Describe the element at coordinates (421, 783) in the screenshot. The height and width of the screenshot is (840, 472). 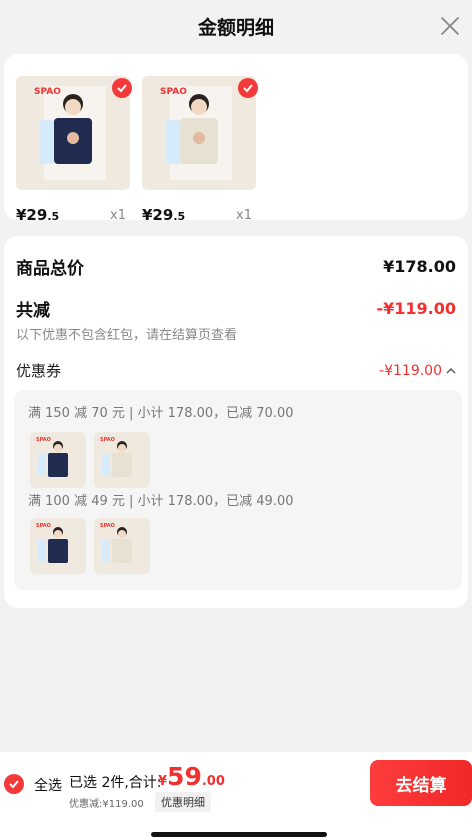
I see `checkout-button: 去结算` at that location.